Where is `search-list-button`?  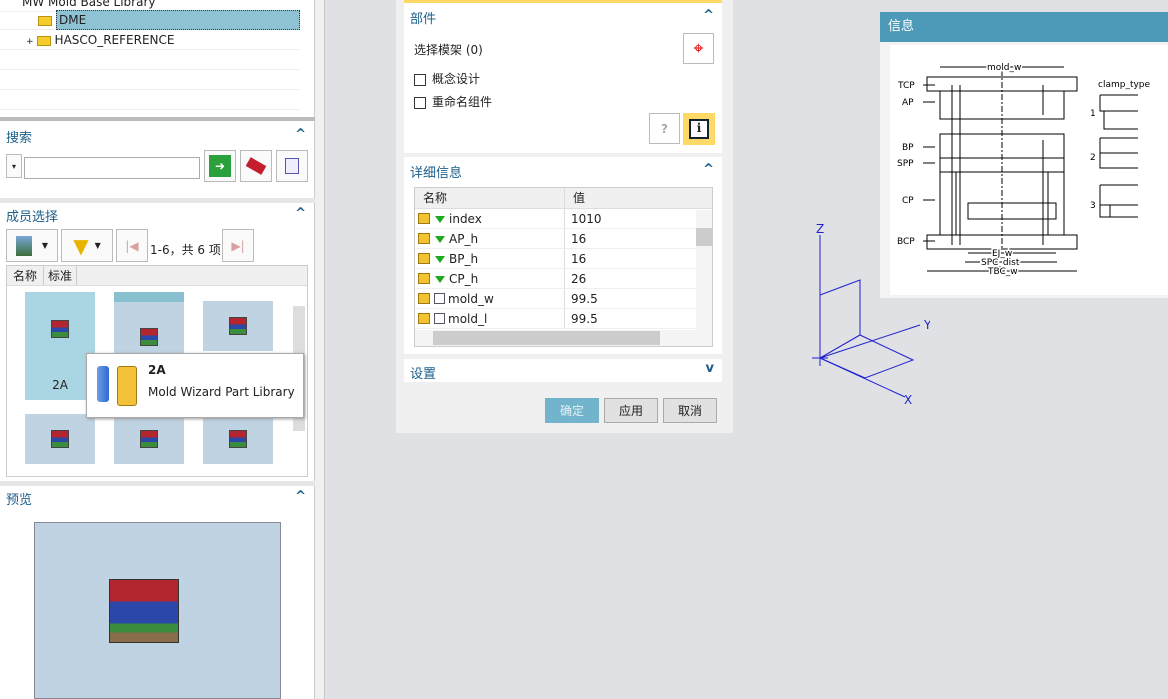
search-list-button is located at coordinates (292, 166).